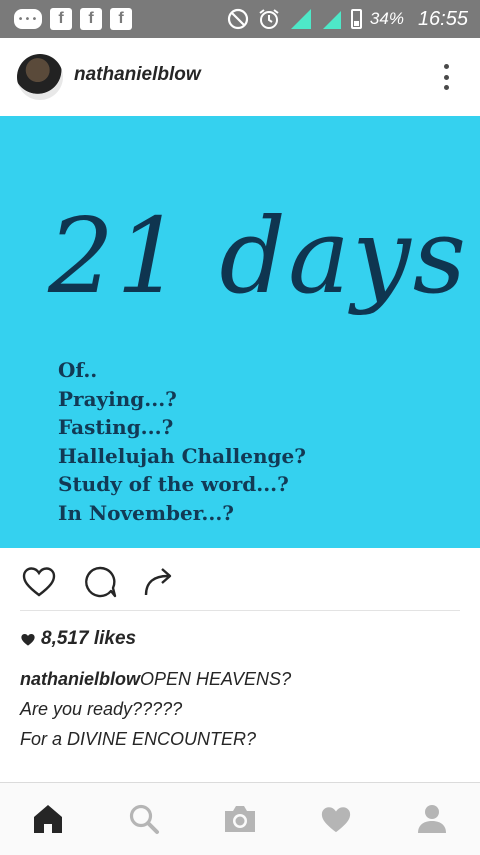 Image resolution: width=480 pixels, height=855 pixels. What do you see at coordinates (240, 579) in the screenshot?
I see `post-actions` at bounding box center [240, 579].